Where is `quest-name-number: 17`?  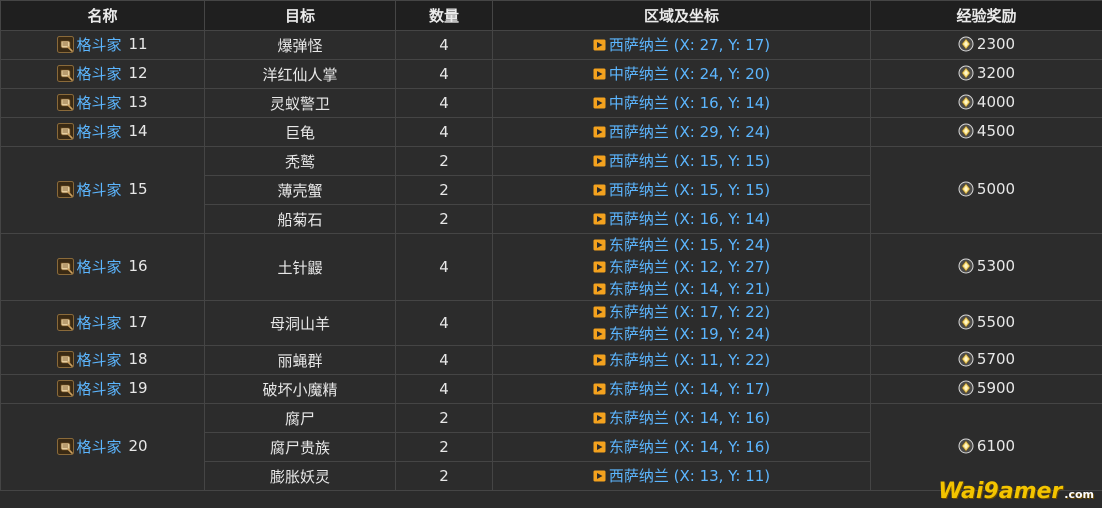 quest-name-number: 17 is located at coordinates (138, 322).